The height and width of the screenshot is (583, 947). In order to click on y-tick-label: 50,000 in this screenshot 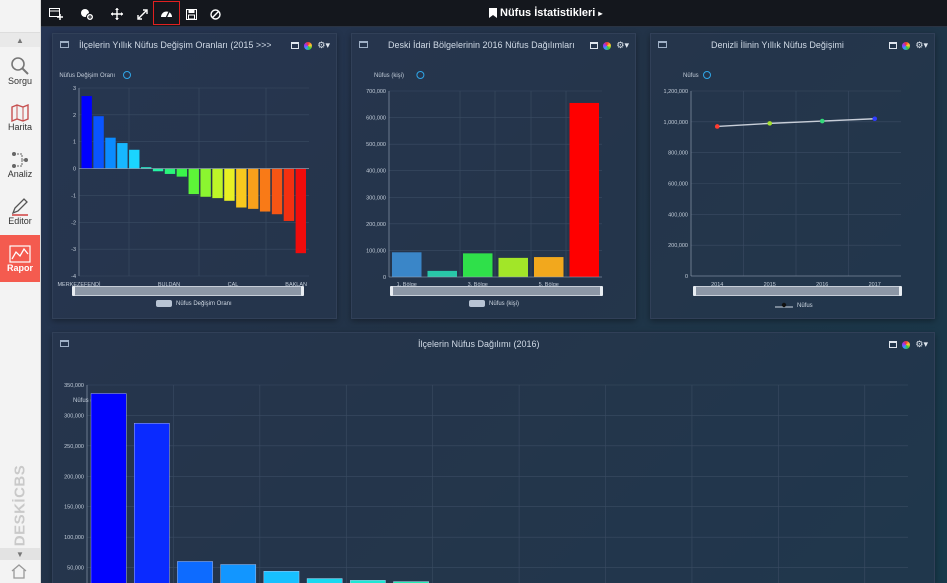, I will do `click(75, 569)`.